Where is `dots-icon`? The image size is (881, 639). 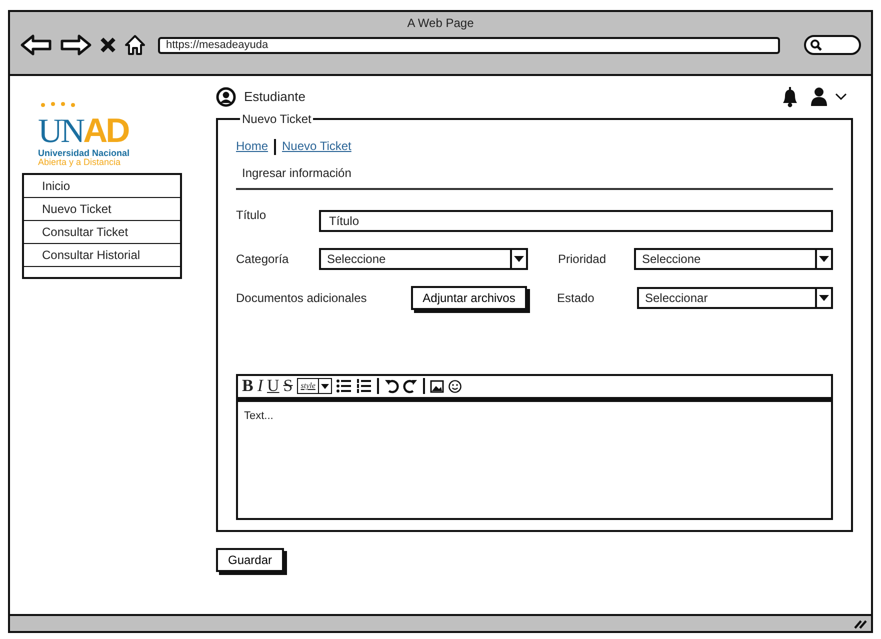
dots-icon is located at coordinates (57, 105).